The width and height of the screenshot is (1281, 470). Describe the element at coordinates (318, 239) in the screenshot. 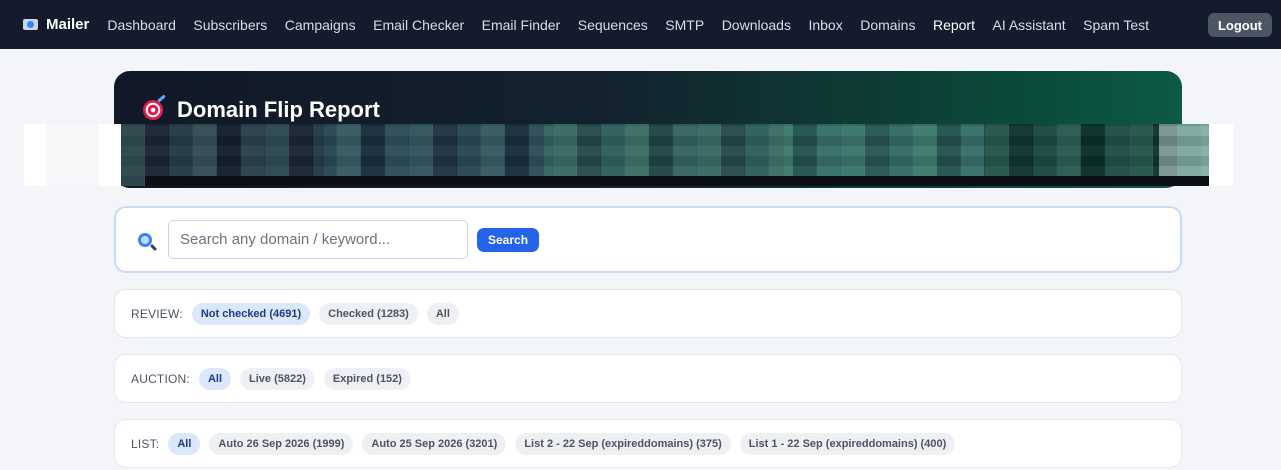

I see `search-input` at that location.